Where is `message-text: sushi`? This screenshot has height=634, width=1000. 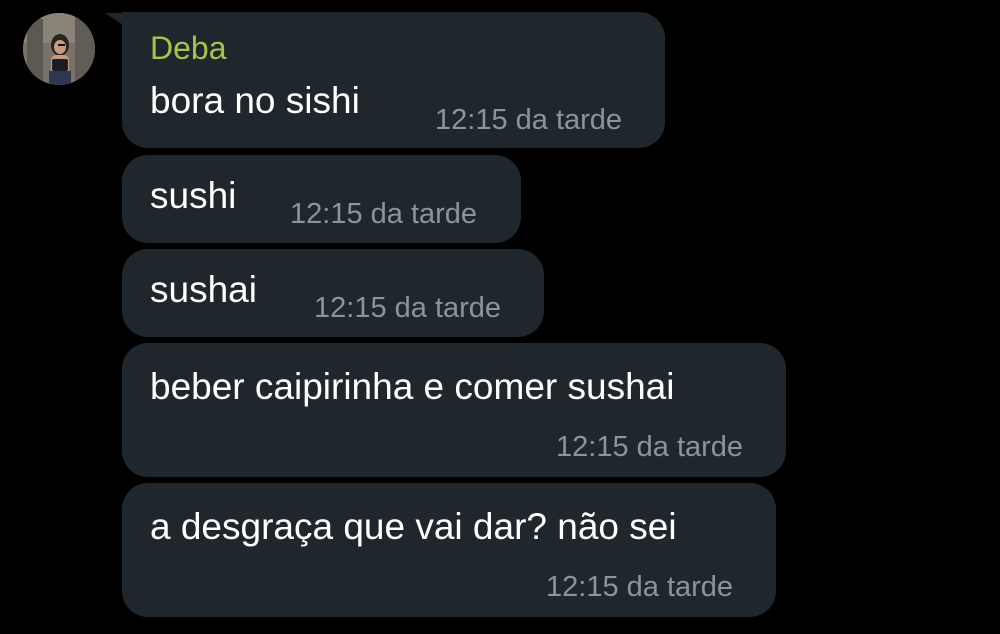 message-text: sushi is located at coordinates (193, 195).